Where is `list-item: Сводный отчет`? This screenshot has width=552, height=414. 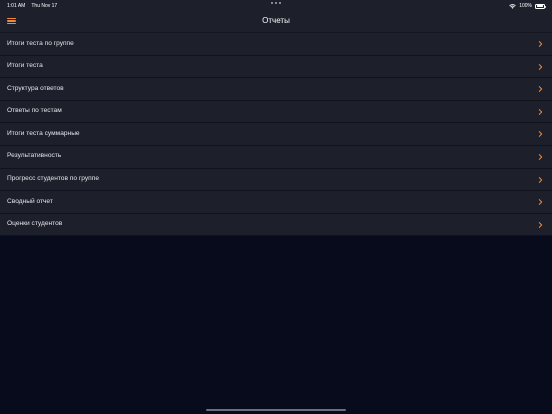 list-item: Сводный отчет is located at coordinates (276, 202).